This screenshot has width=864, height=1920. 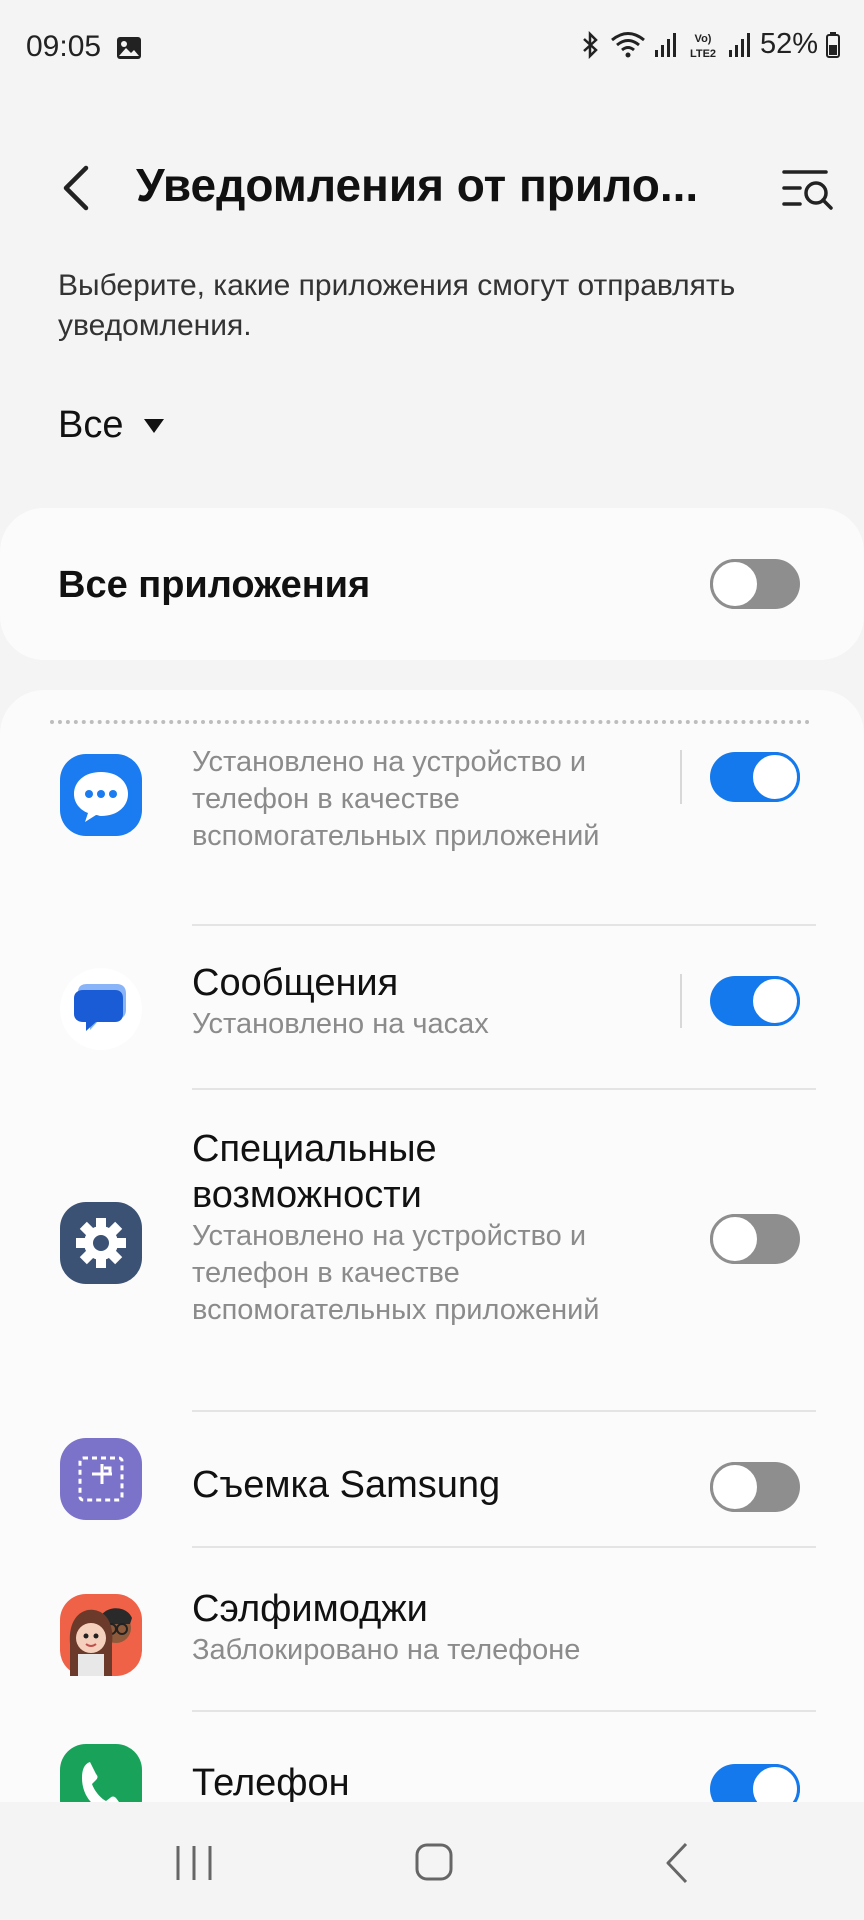 I want to click on filter-dropdown: Все, so click(x=111, y=425).